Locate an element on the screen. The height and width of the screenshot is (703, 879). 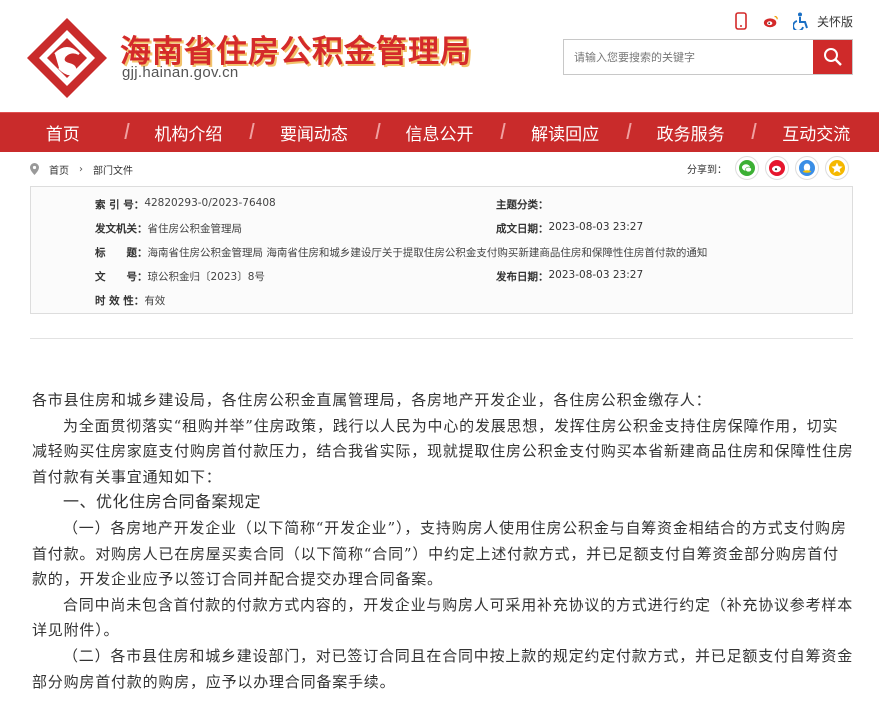
search-box is located at coordinates (708, 57).